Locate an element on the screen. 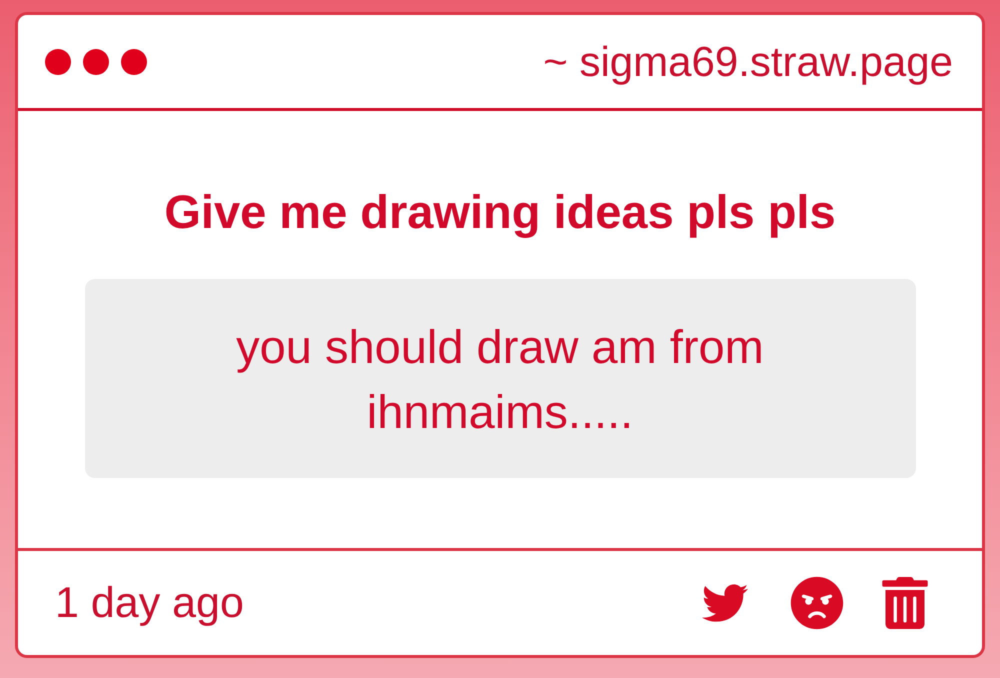 The width and height of the screenshot is (1000, 678). post-time: 1 day ago is located at coordinates (149, 603).